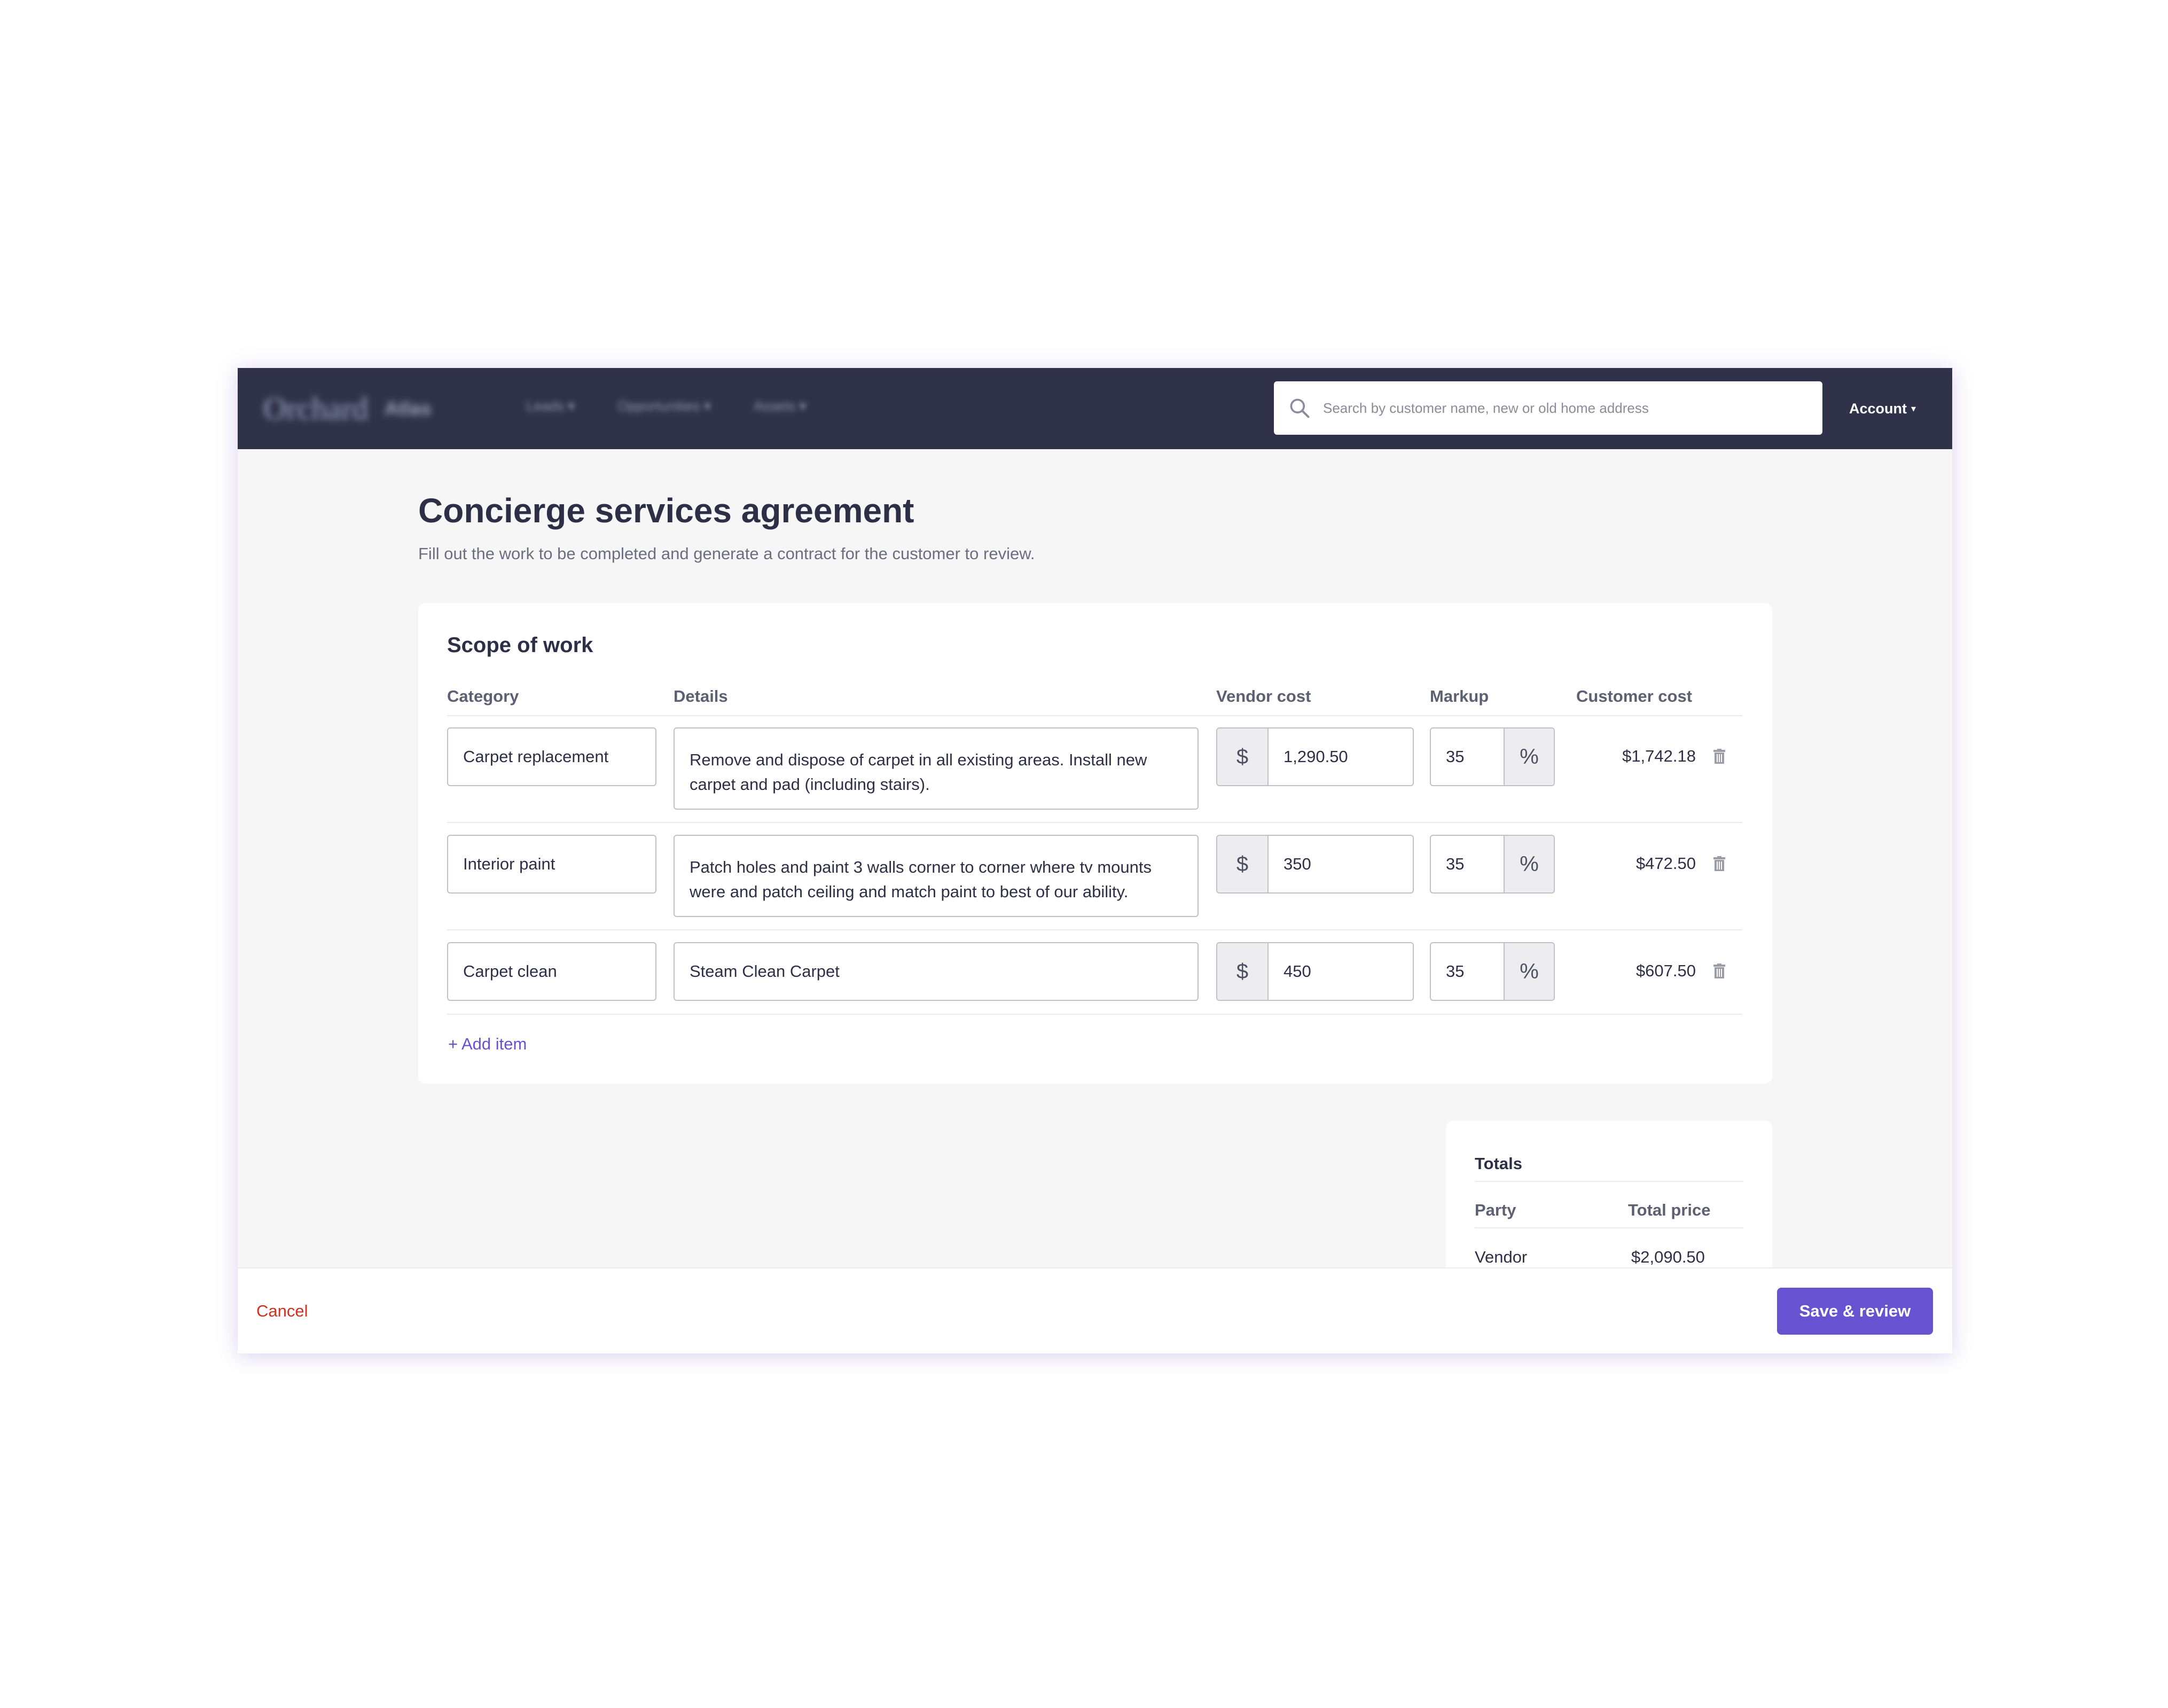 This screenshot has height=1708, width=2168. I want to click on action-footer: Cancel Save & review, so click(1095, 1310).